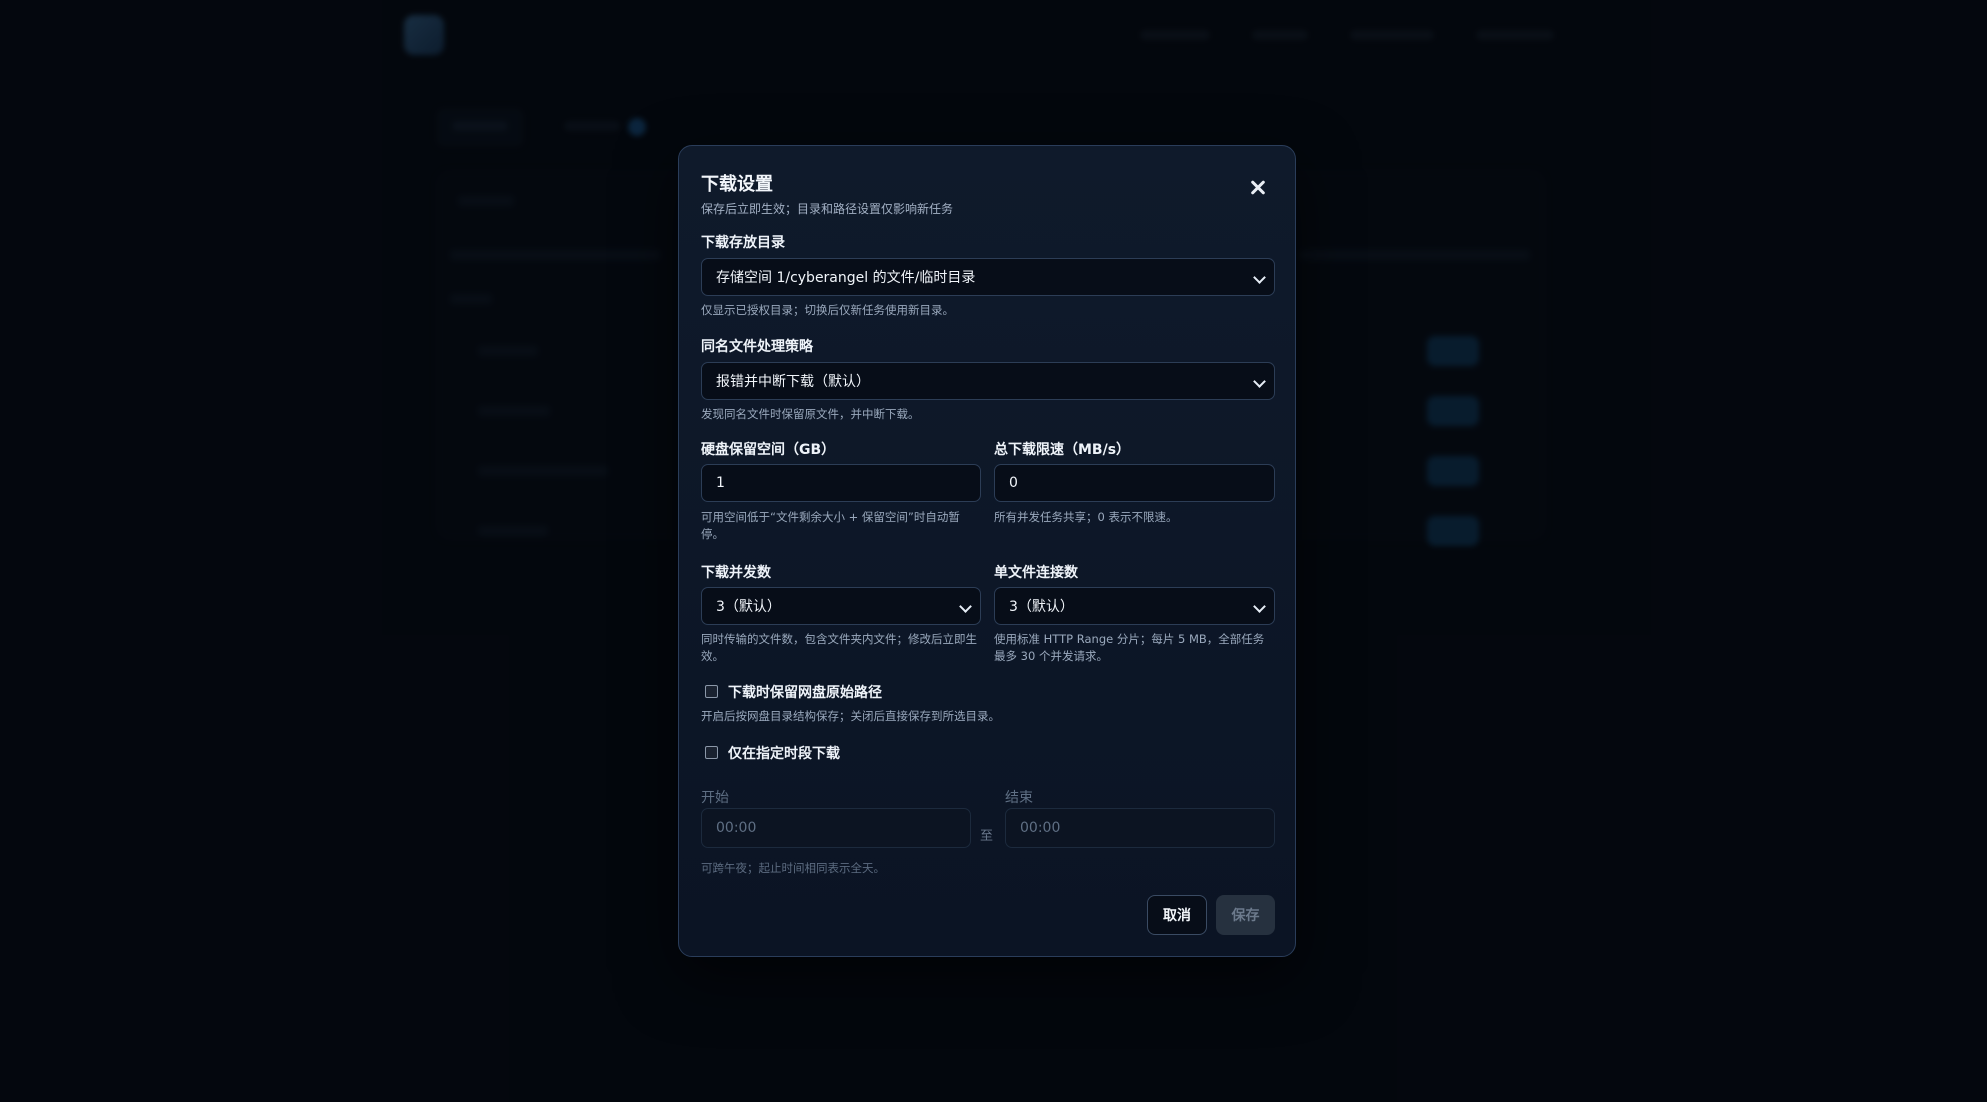 This screenshot has height=1102, width=1987. What do you see at coordinates (1040, 828) in the screenshot?
I see `schedule-end-value: 00:00` at bounding box center [1040, 828].